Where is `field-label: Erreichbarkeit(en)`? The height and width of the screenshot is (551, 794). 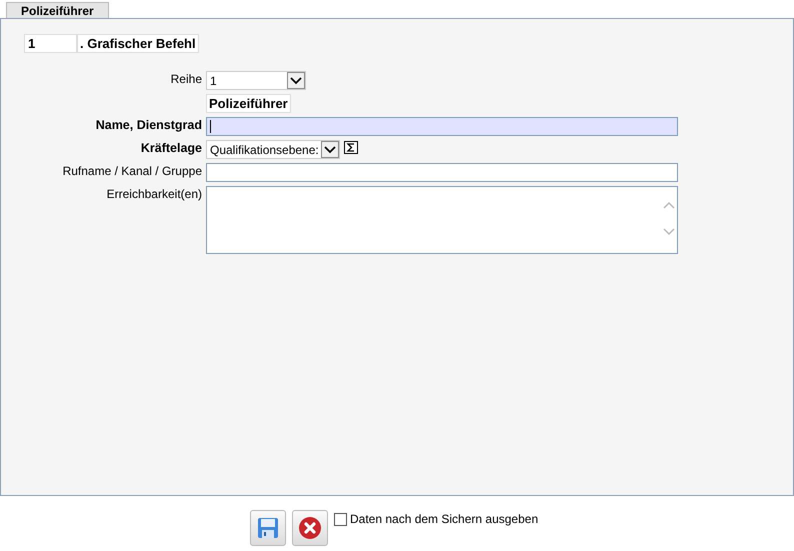
field-label: Erreichbarkeit(en) is located at coordinates (154, 194).